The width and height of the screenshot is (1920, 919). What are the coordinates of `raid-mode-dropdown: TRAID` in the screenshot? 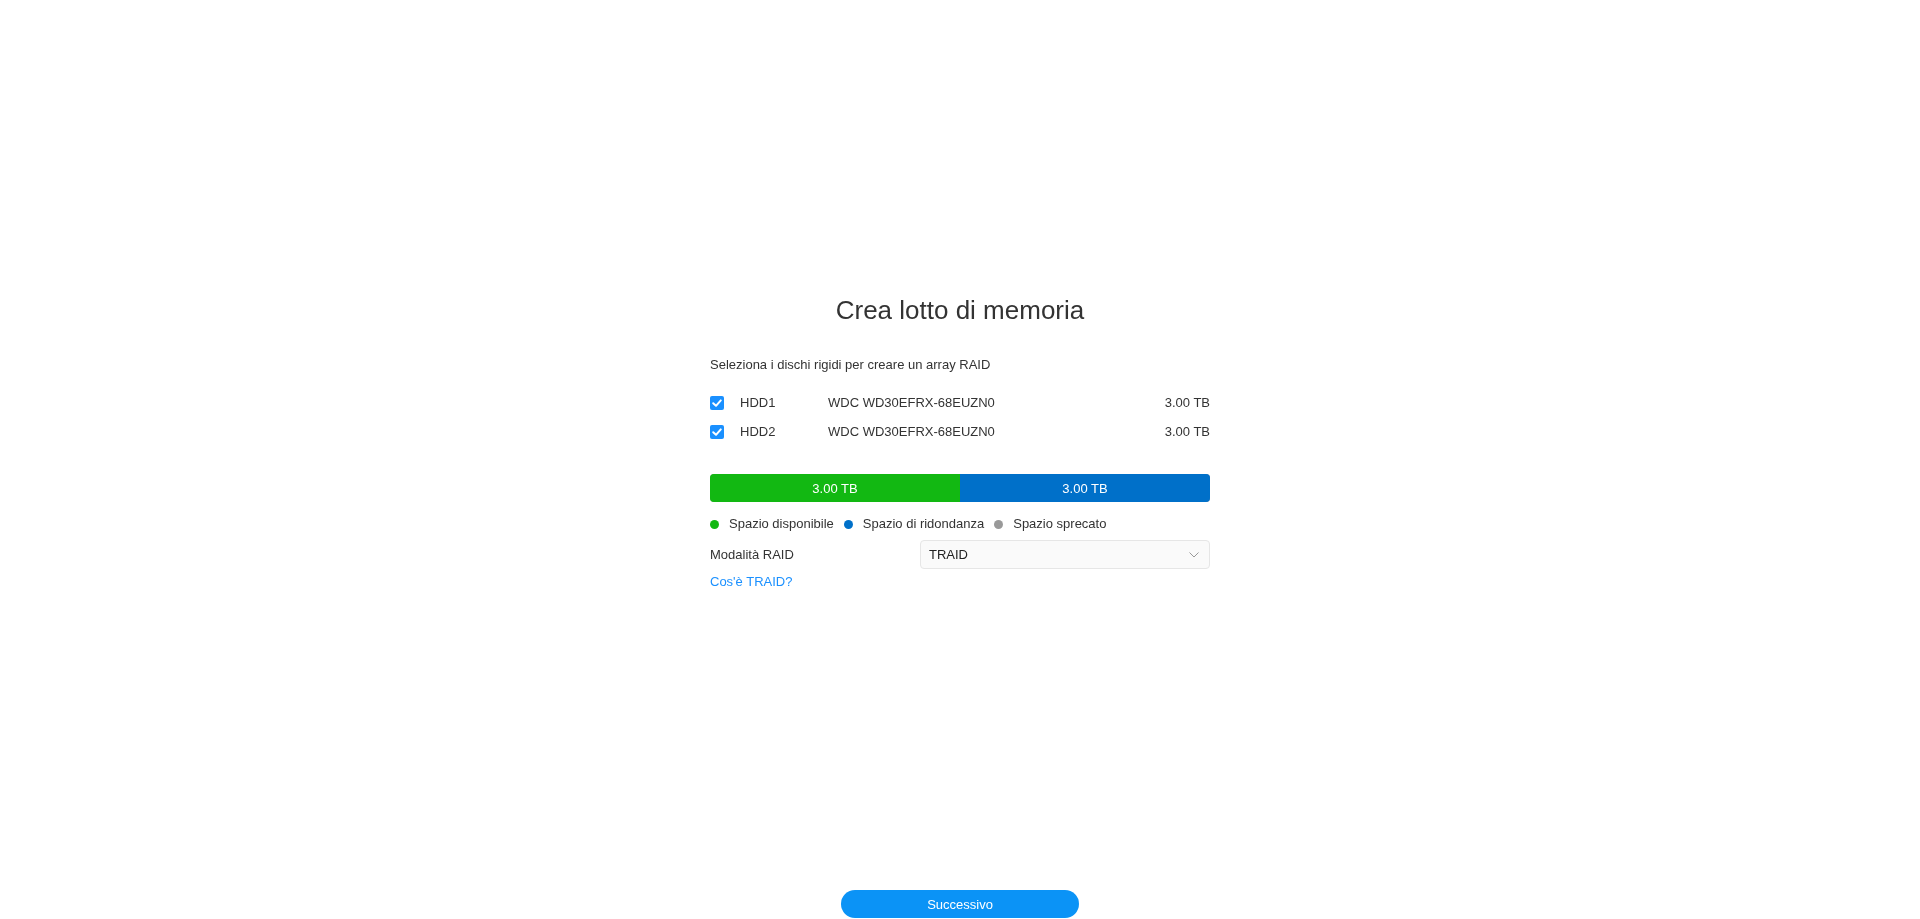 It's located at (1065, 554).